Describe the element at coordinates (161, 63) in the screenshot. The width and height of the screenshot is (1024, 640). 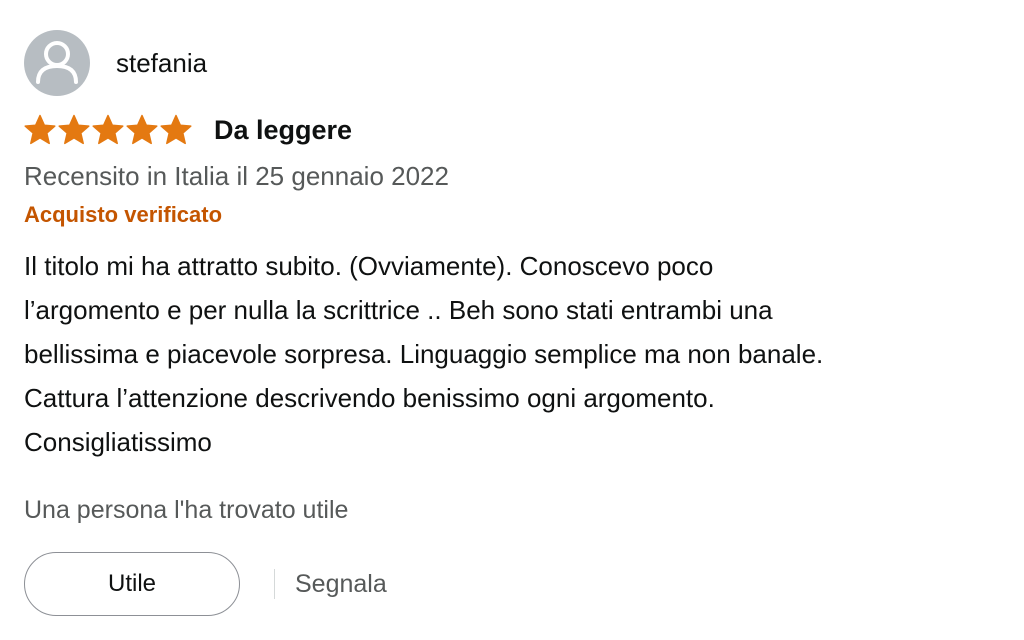
I see `reviewer-name: stefania` at that location.